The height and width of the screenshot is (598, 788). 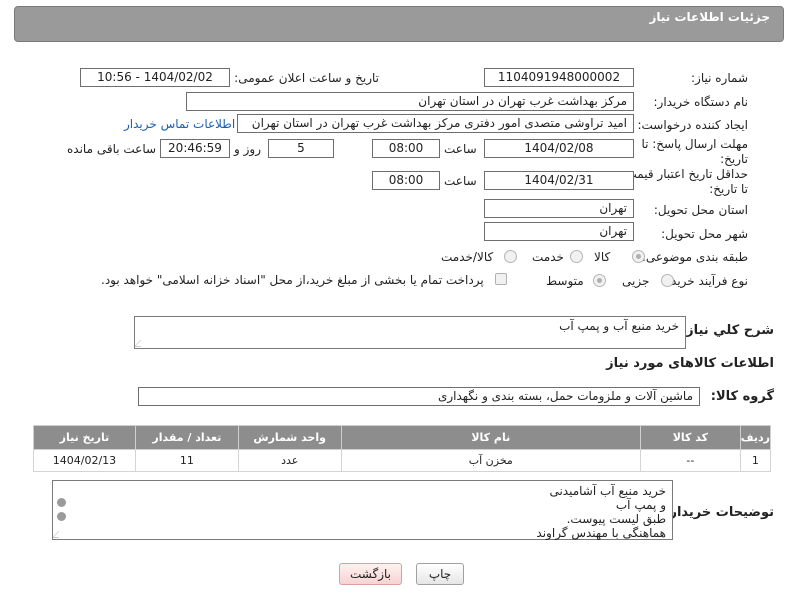 What do you see at coordinates (701, 102) in the screenshot?
I see `buyer-org-label: نام دستگاه خریدار:` at bounding box center [701, 102].